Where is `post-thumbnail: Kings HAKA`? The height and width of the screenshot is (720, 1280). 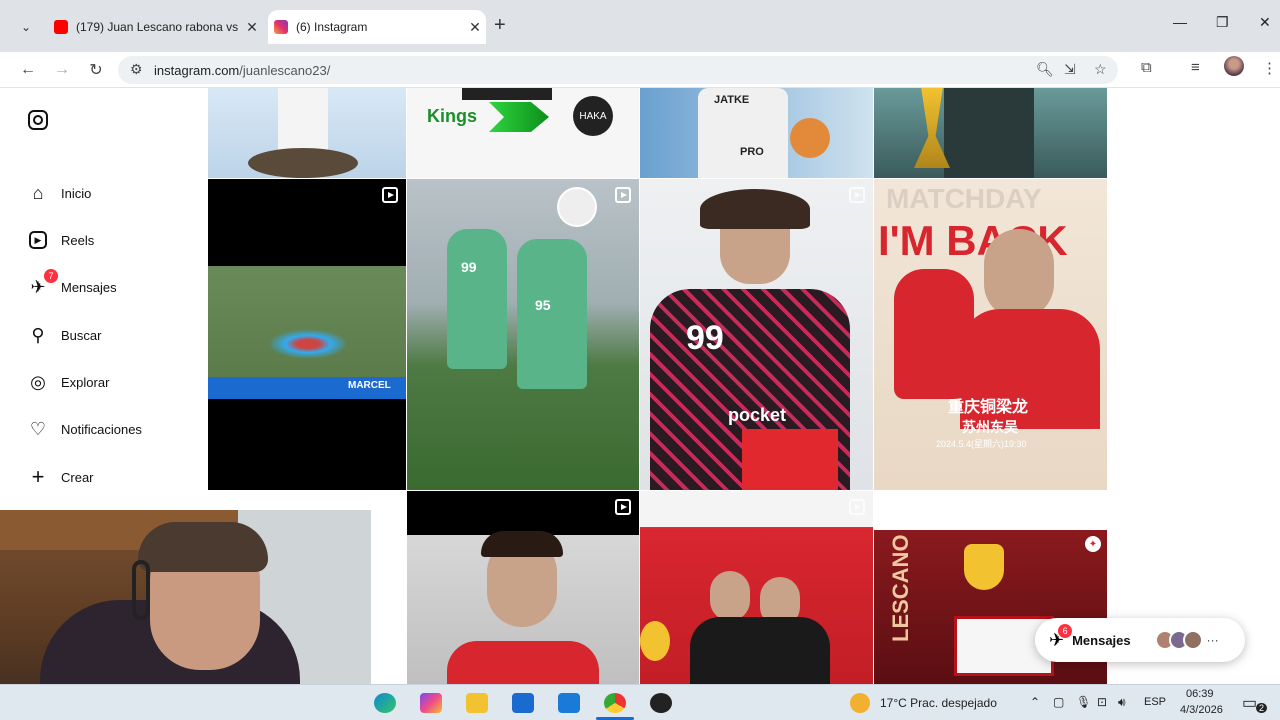
post-thumbnail: Kings HAKA is located at coordinates (523, 133).